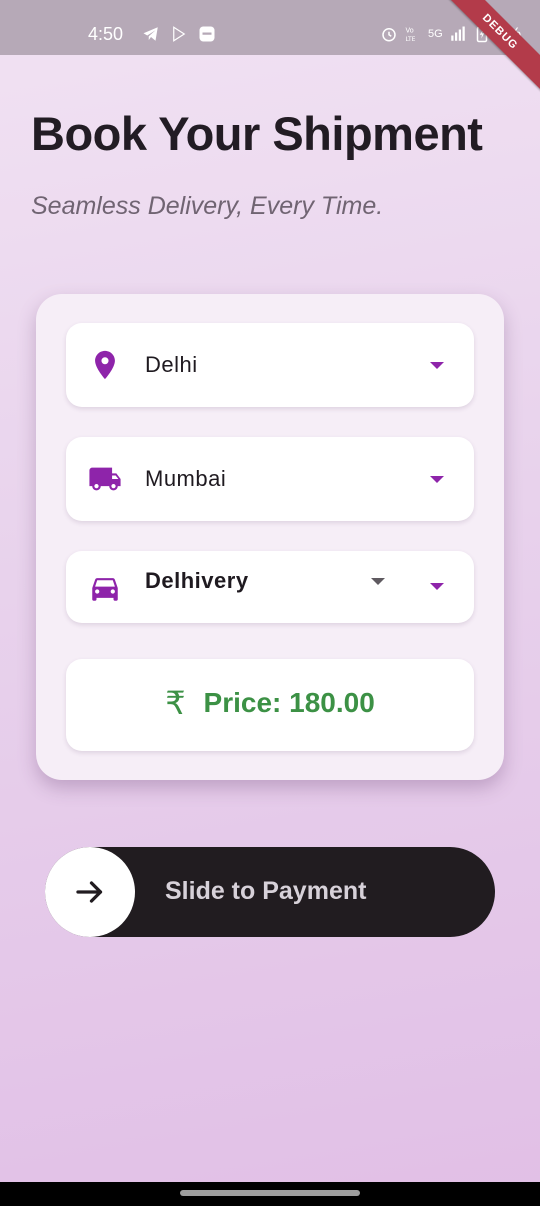 This screenshot has width=540, height=1206. Describe the element at coordinates (257, 133) in the screenshot. I see `page-title: Book Your Shipment` at that location.